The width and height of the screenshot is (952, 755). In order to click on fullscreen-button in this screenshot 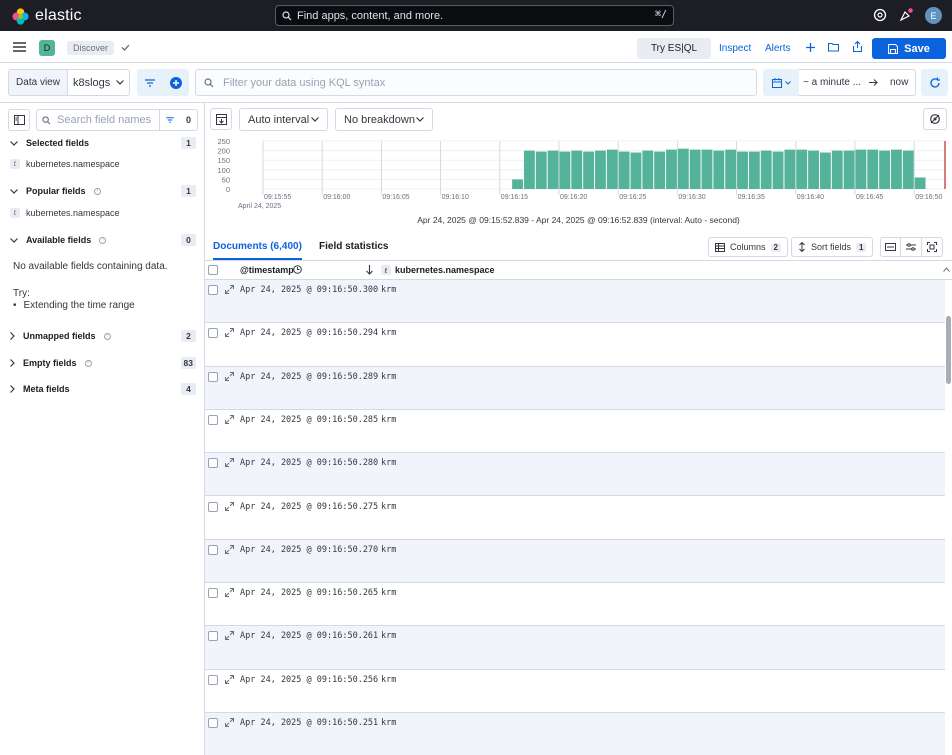, I will do `click(932, 247)`.